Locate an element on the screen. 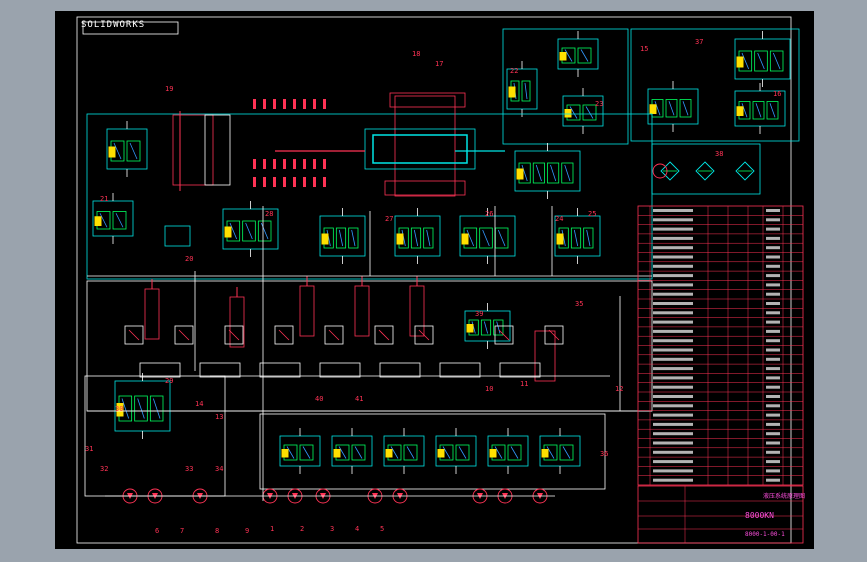  callout-number: 21 is located at coordinates (104, 199).